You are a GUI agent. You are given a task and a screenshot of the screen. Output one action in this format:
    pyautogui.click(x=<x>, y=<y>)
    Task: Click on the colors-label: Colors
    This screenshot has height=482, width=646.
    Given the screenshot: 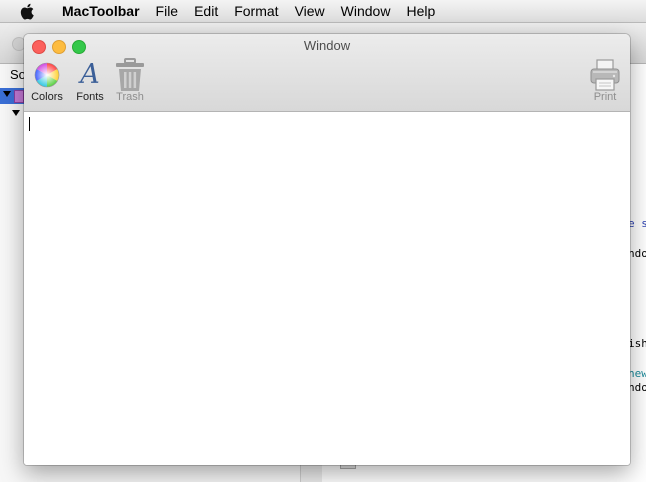 What is the action you would take?
    pyautogui.click(x=47, y=97)
    